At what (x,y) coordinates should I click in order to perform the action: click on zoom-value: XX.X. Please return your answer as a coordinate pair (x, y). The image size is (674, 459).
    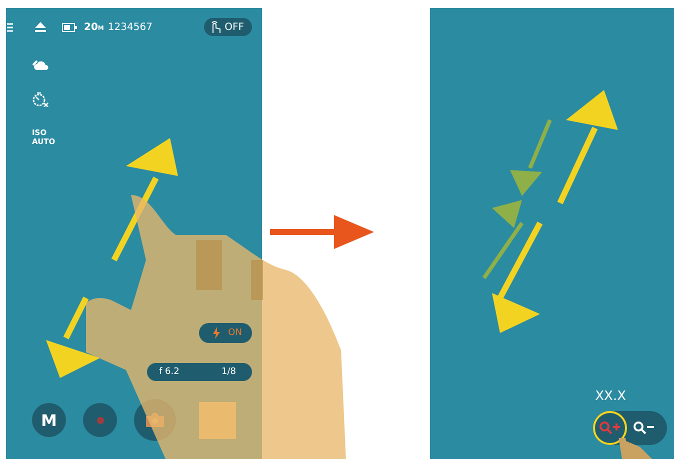
    Looking at the image, I should click on (610, 396).